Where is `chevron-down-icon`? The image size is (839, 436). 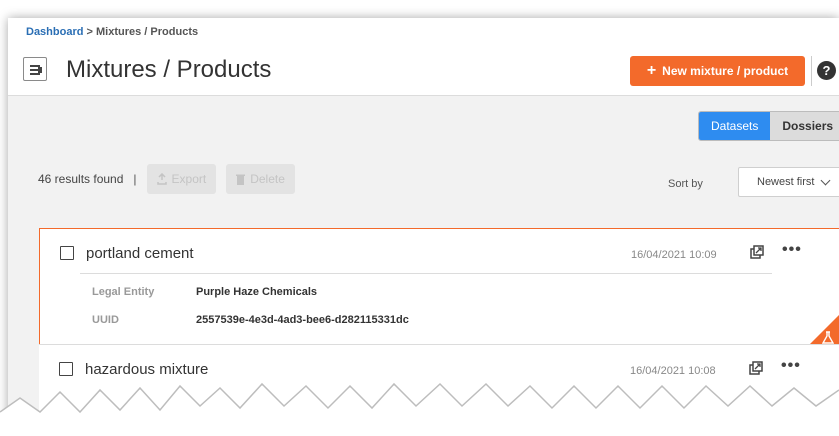
chevron-down-icon is located at coordinates (826, 180).